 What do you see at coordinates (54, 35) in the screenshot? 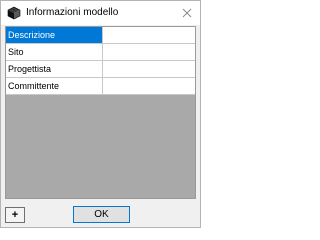
I see `property-key: Descrizione` at bounding box center [54, 35].